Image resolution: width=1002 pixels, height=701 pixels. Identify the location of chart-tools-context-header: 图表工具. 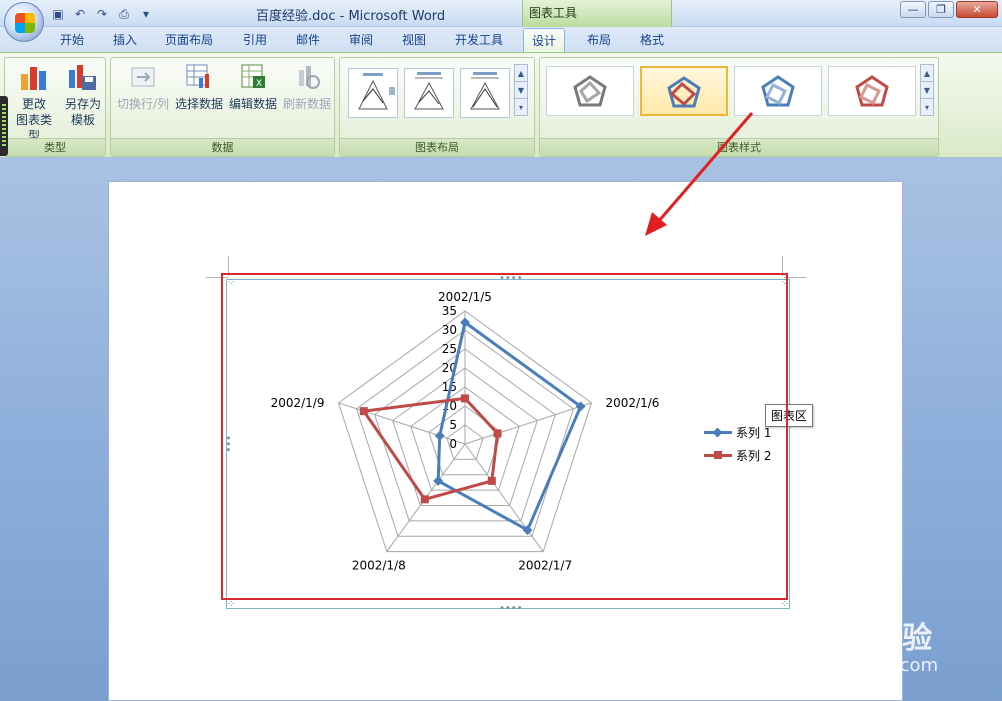
(597, 13).